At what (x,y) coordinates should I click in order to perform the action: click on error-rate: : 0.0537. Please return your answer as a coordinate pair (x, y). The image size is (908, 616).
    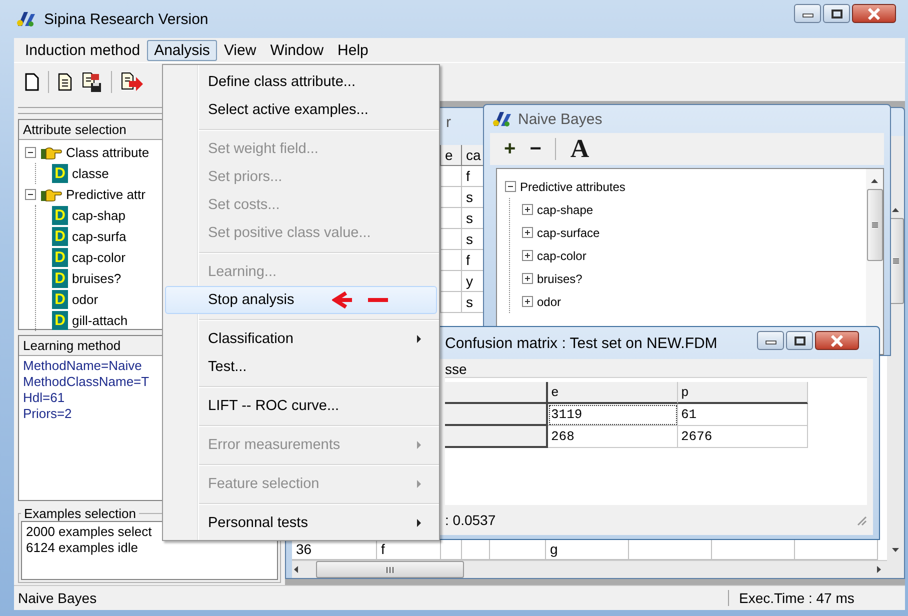
    Looking at the image, I should click on (470, 520).